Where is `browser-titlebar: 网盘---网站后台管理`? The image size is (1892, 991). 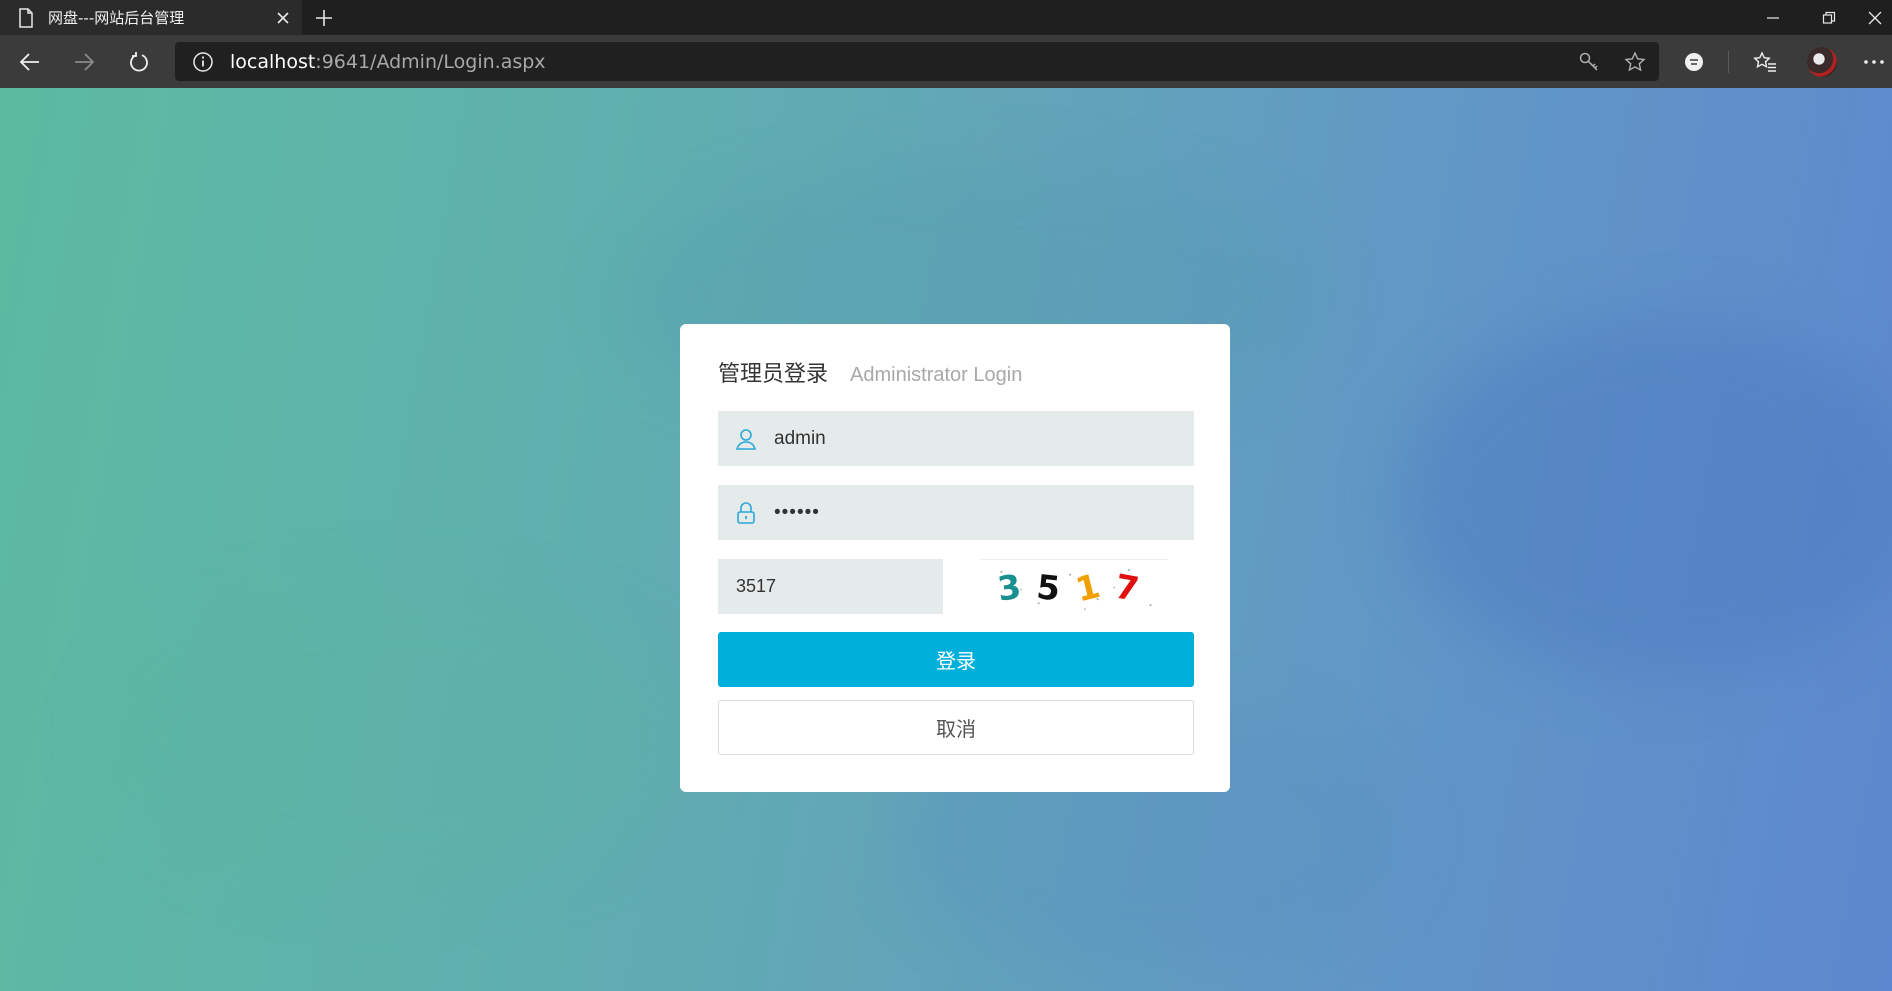
browser-titlebar: 网盘---网站后台管理 is located at coordinates (946, 17).